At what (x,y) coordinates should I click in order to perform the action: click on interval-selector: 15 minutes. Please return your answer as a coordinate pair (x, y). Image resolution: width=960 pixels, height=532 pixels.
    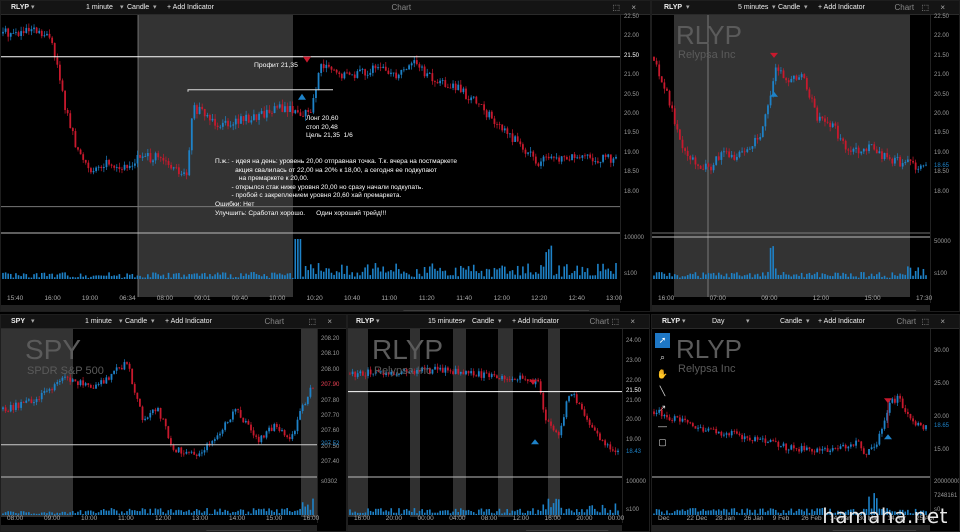
    Looking at the image, I should click on (445, 322).